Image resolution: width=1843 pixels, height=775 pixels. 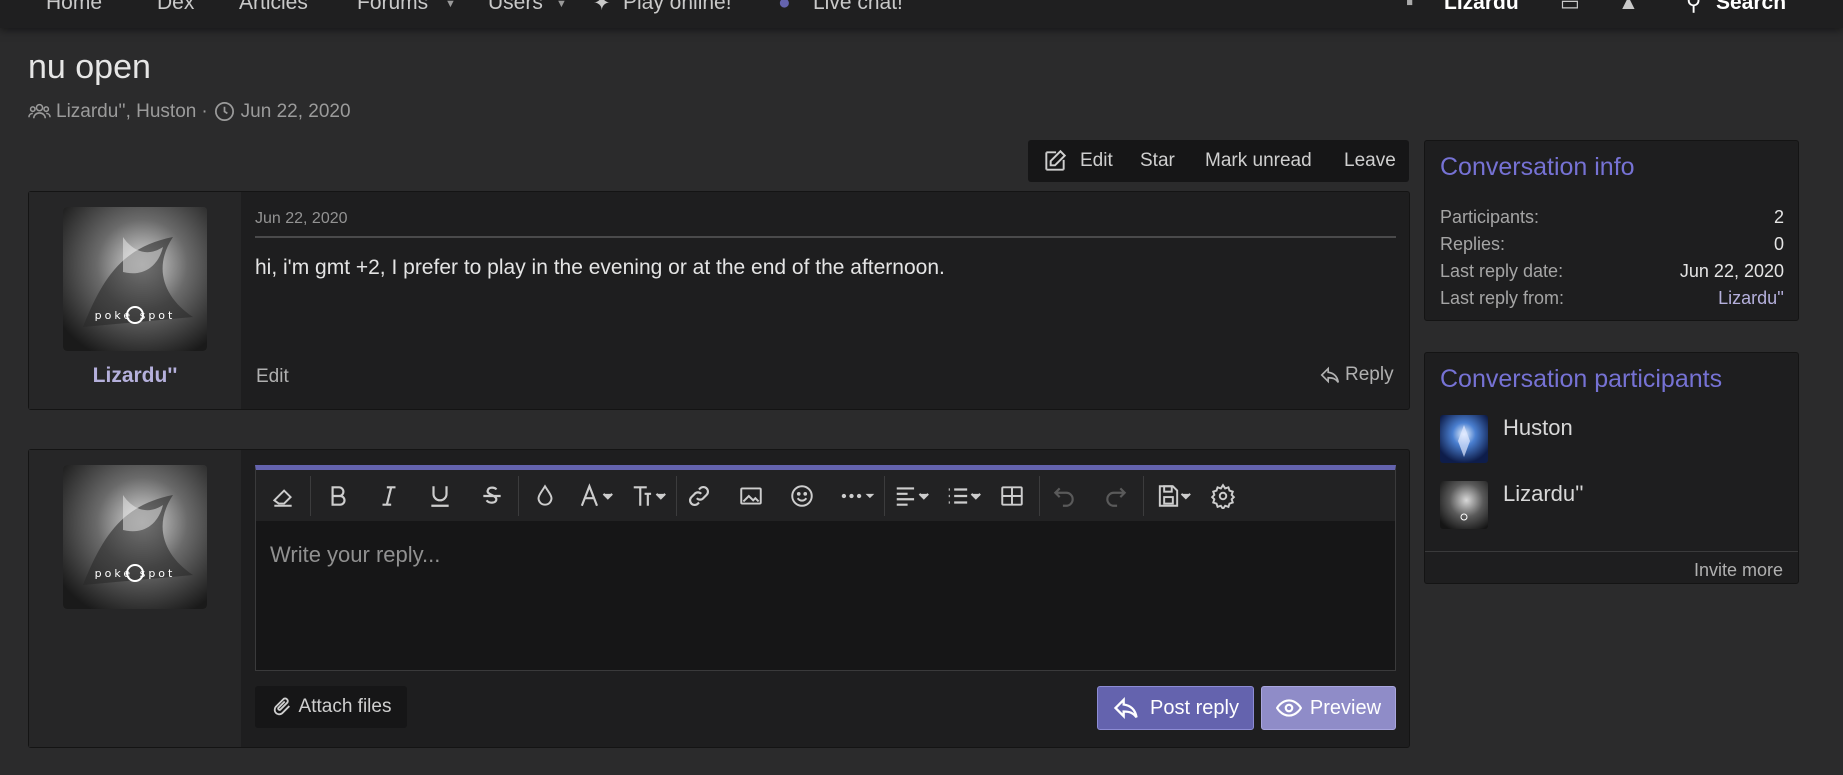 I want to click on composer-user-column: poke spot, so click(x=135, y=598).